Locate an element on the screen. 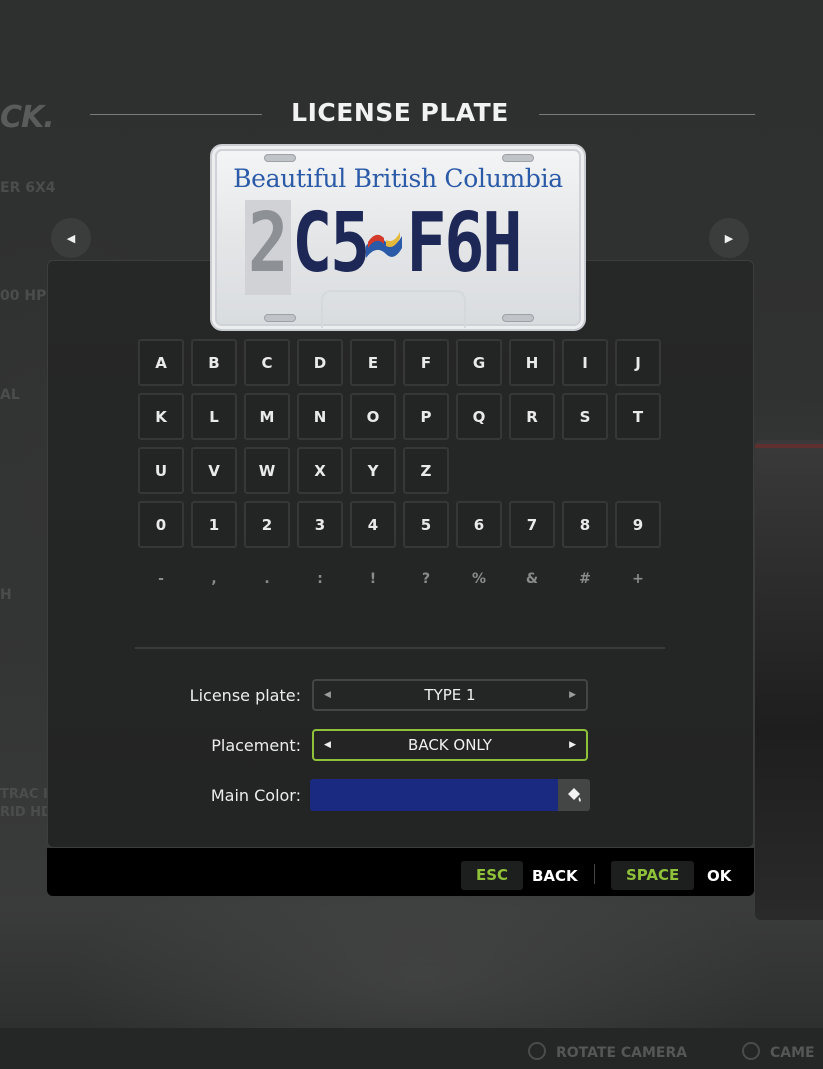 The image size is (823, 1069). ok-label: OK is located at coordinates (719, 876).